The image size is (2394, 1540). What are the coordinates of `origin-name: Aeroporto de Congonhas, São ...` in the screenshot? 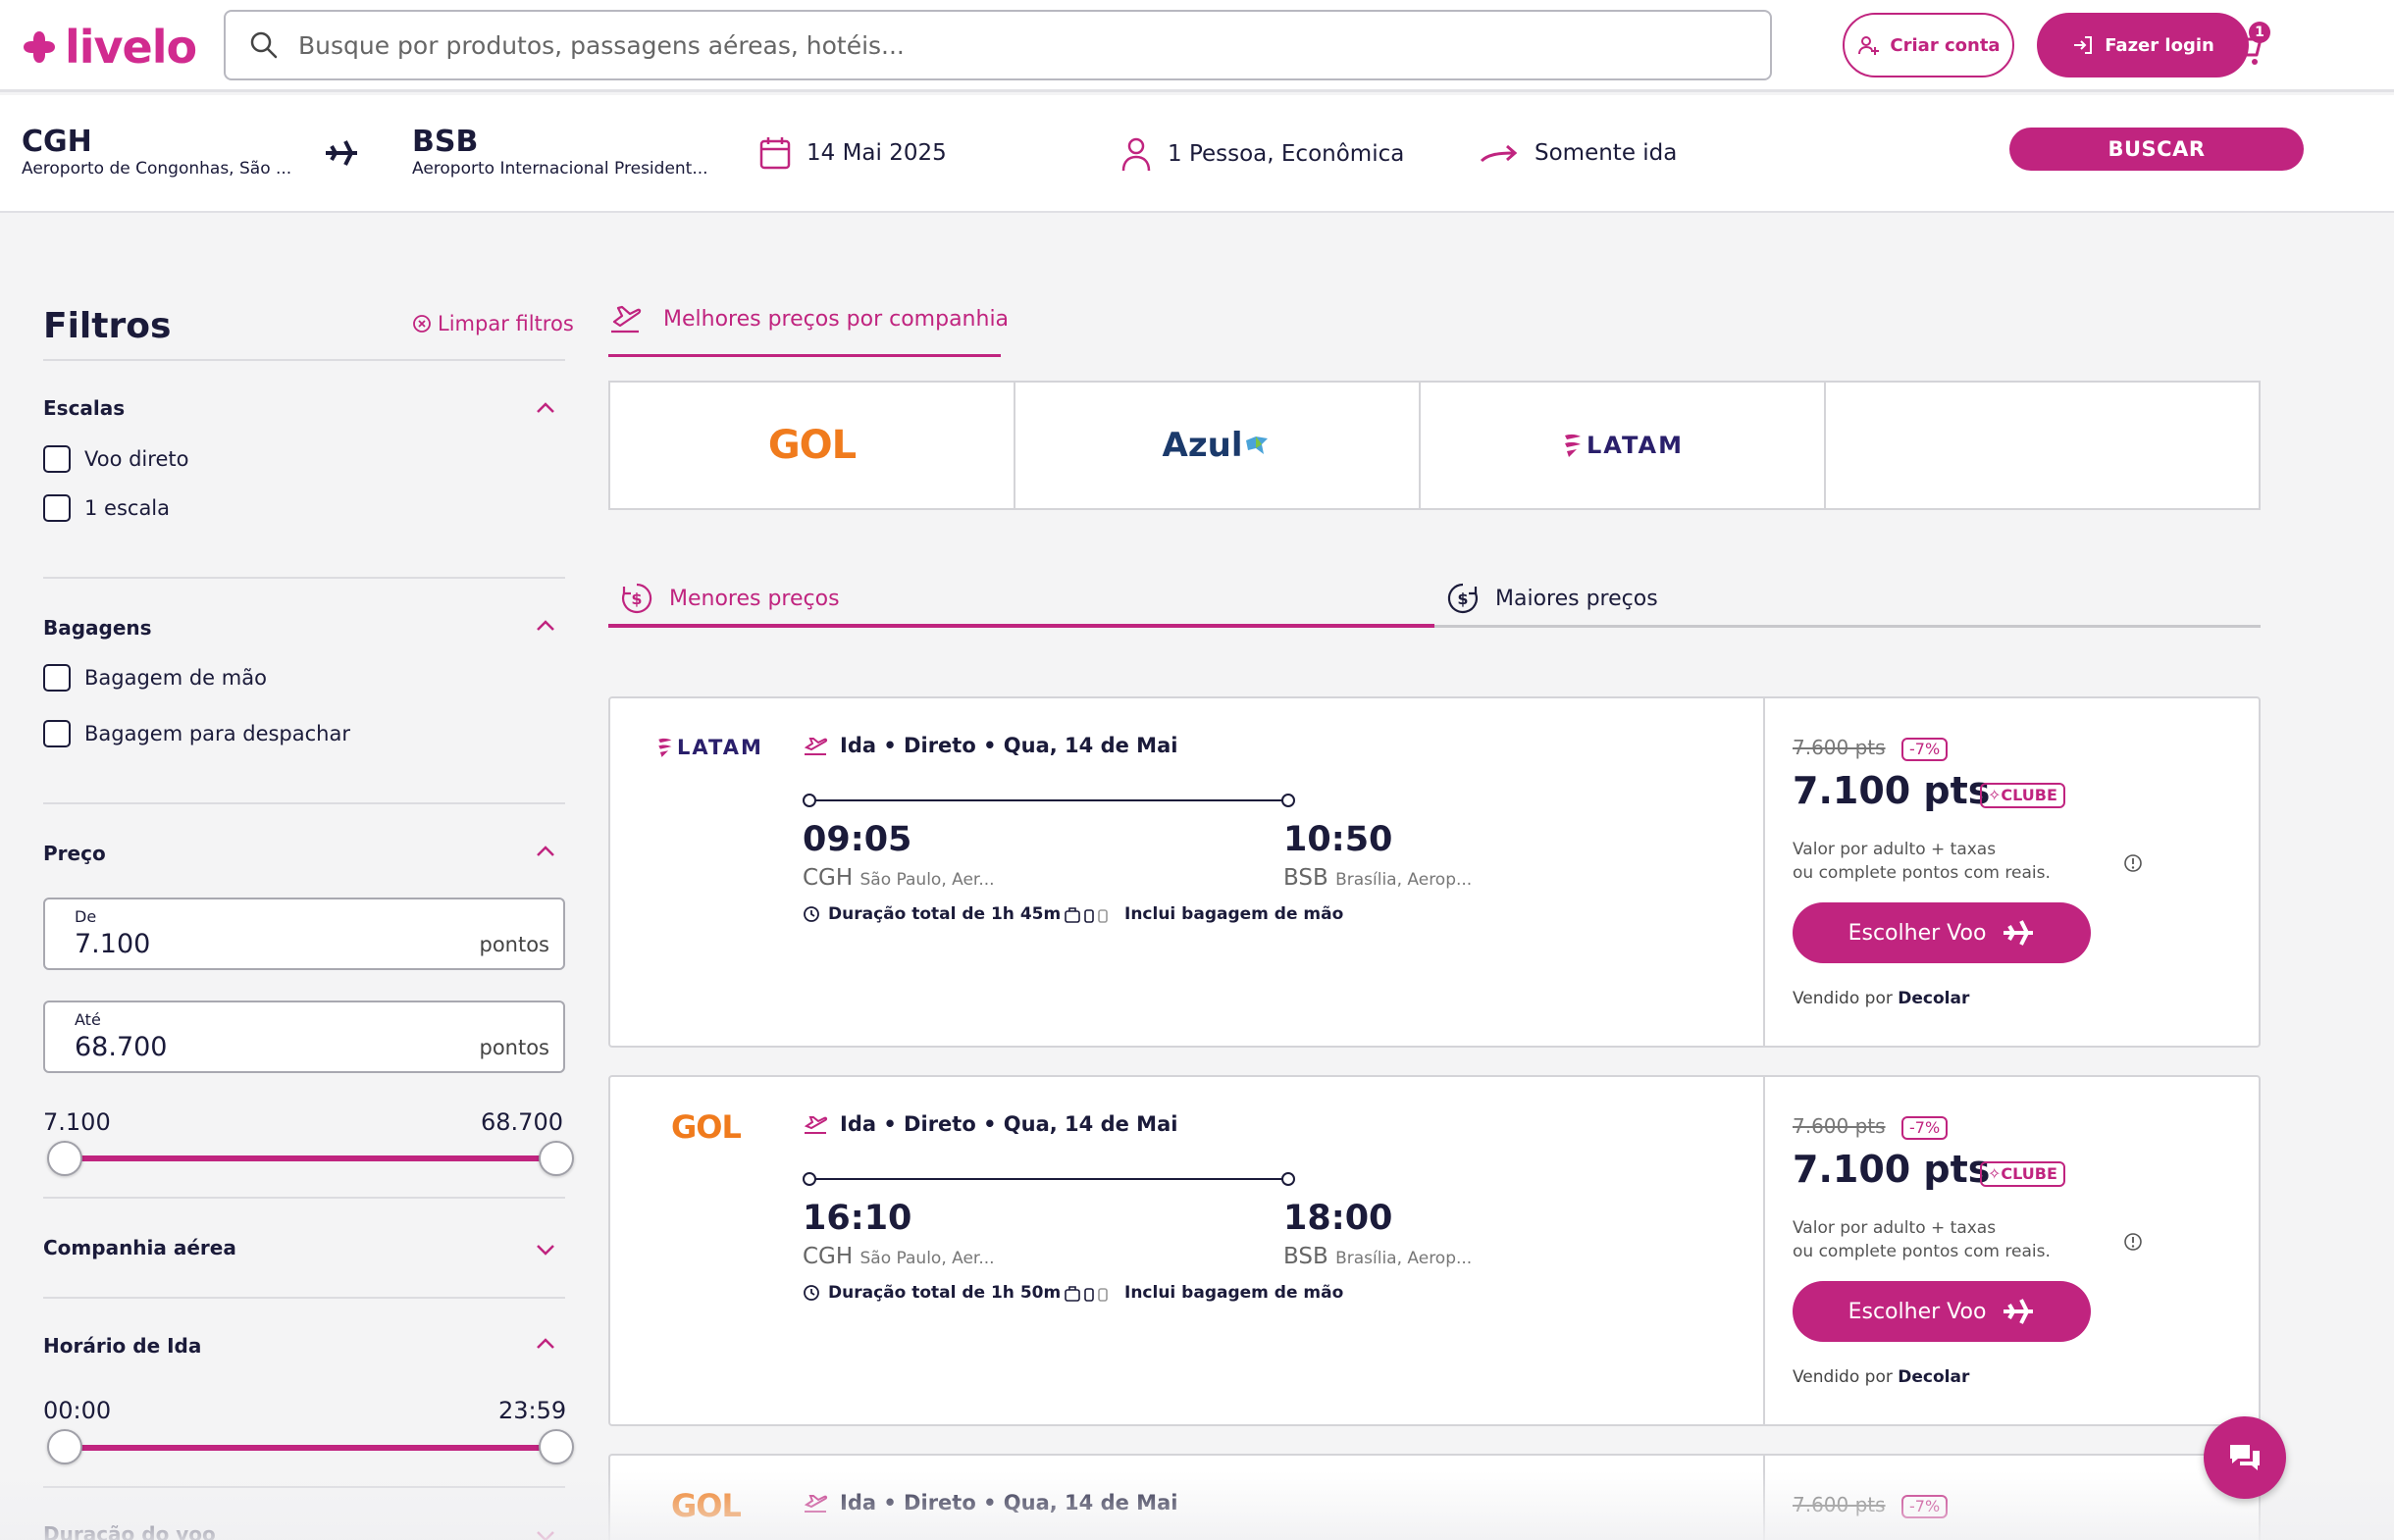 It's located at (157, 169).